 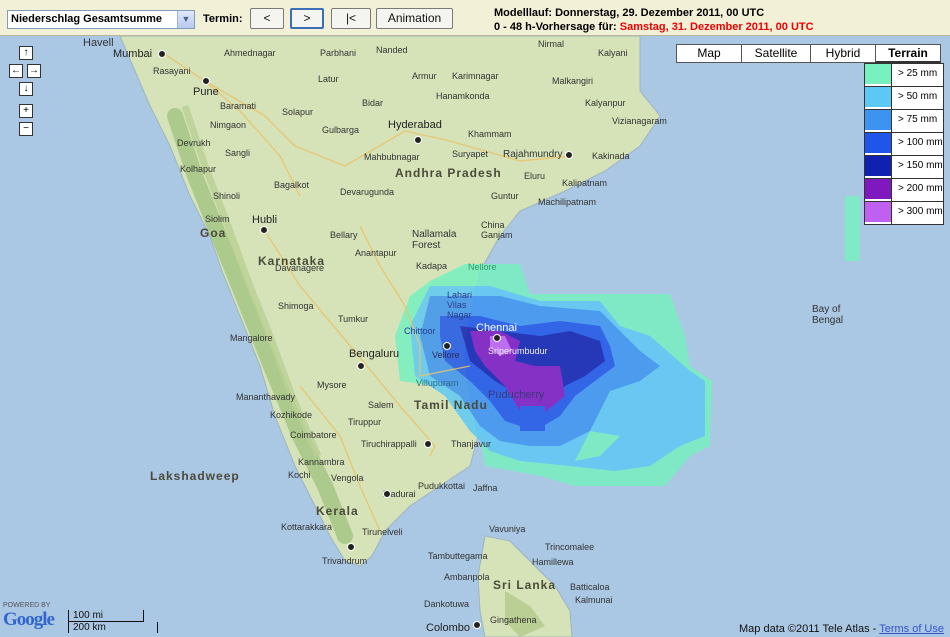 I want to click on region-kerala: Kerala, so click(x=337, y=511).